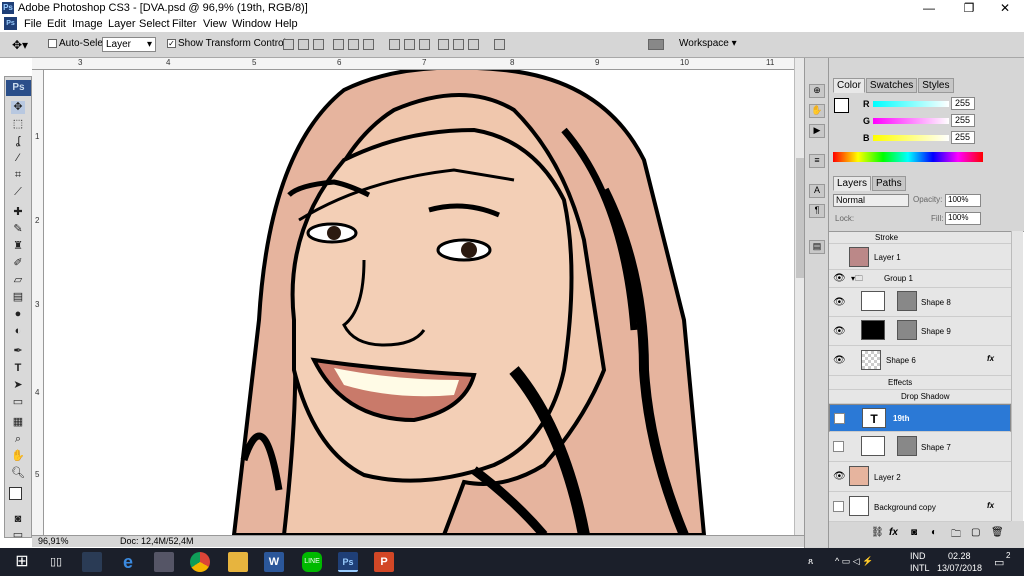 The width and height of the screenshot is (1024, 576). Describe the element at coordinates (18, 402) in the screenshot. I see `shape-tool-icon: ▭` at that location.